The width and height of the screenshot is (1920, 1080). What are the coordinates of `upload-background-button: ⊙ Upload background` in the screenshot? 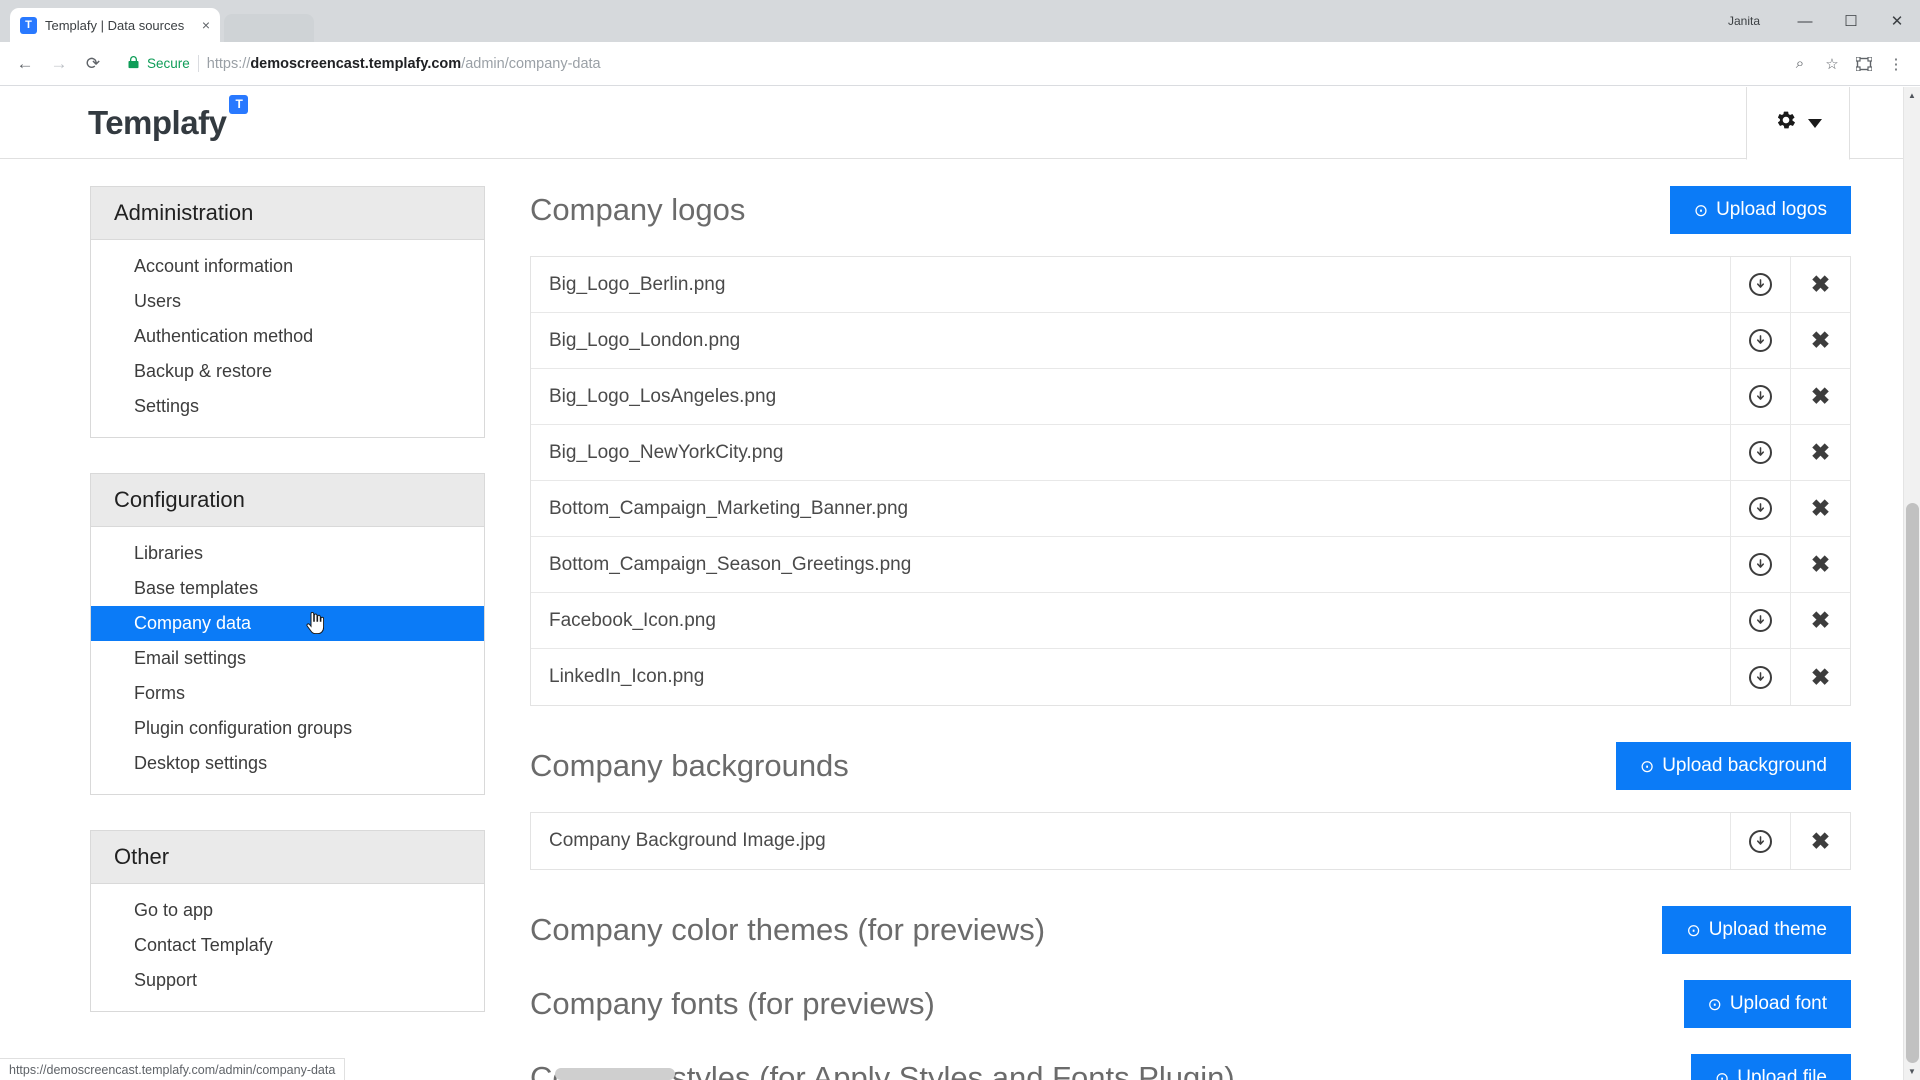 It's located at (1733, 766).